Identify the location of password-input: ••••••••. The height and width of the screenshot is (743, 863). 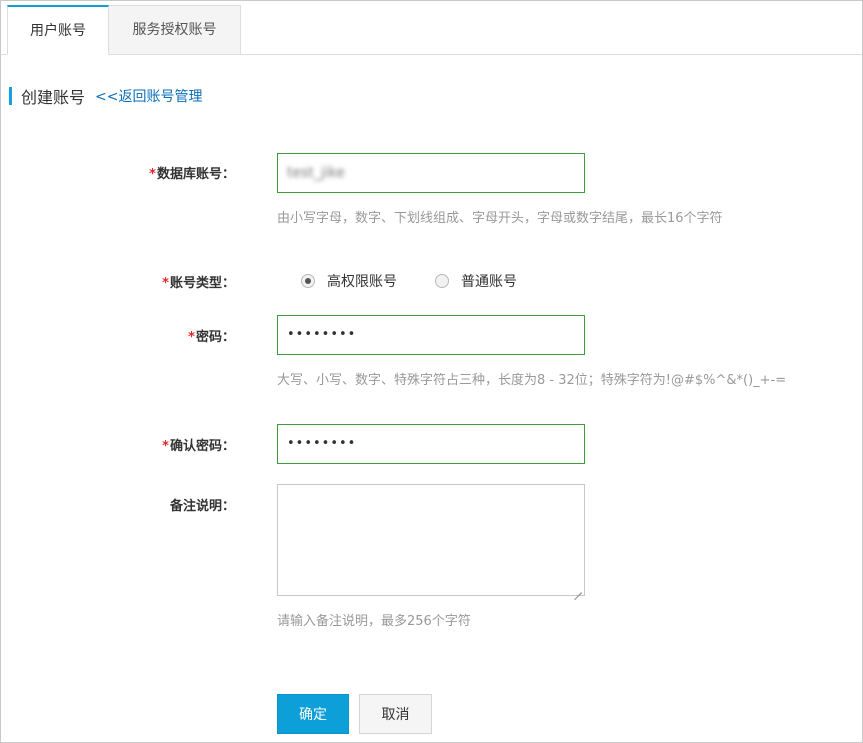
(431, 335).